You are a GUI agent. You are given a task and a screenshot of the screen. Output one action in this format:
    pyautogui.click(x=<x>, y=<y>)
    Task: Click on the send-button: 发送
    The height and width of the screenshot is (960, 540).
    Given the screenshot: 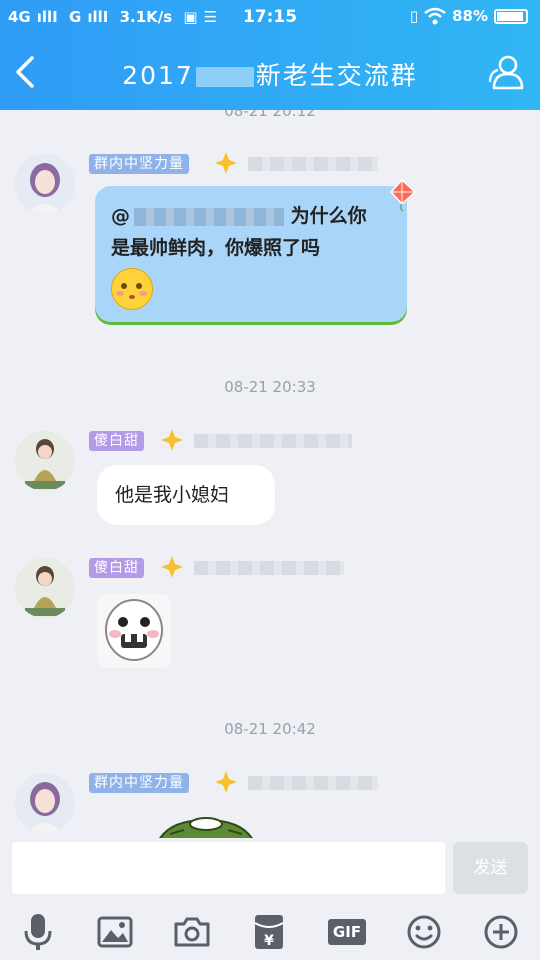 What is the action you would take?
    pyautogui.click(x=490, y=868)
    